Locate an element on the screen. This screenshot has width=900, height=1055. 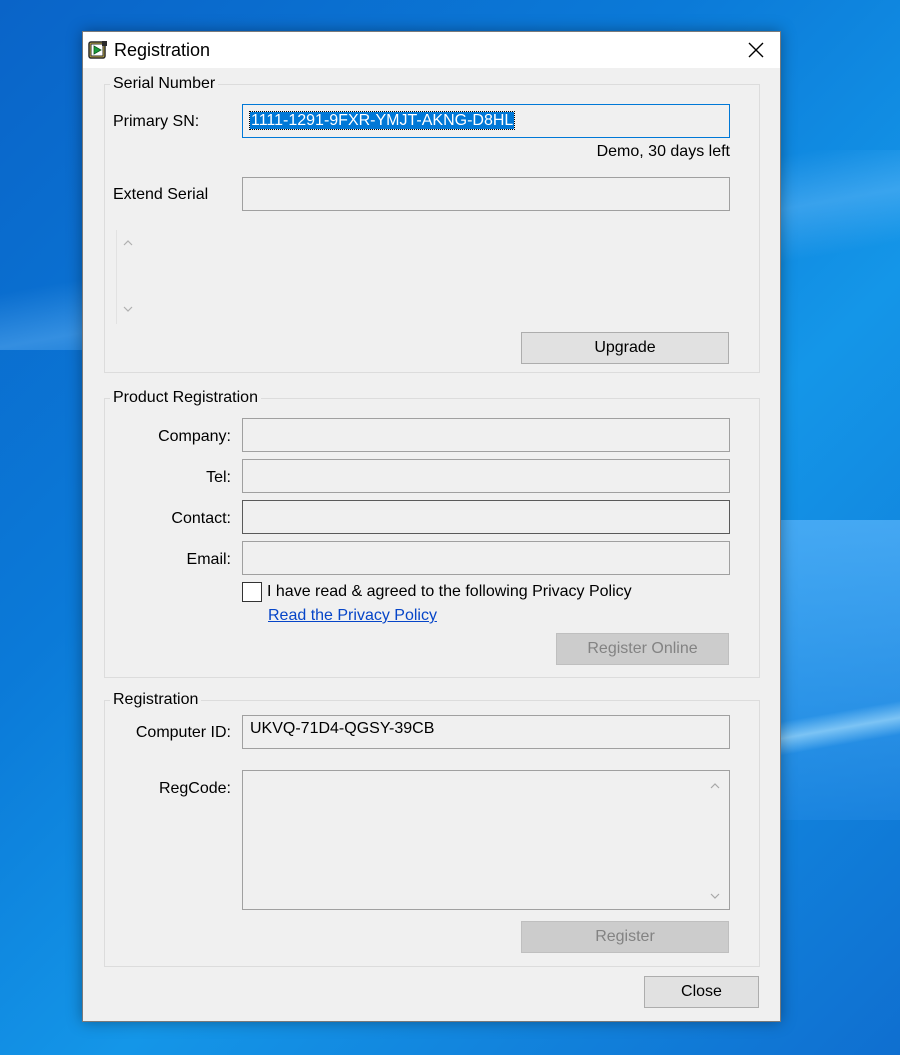
registration-legend: Registration is located at coordinates (156, 700).